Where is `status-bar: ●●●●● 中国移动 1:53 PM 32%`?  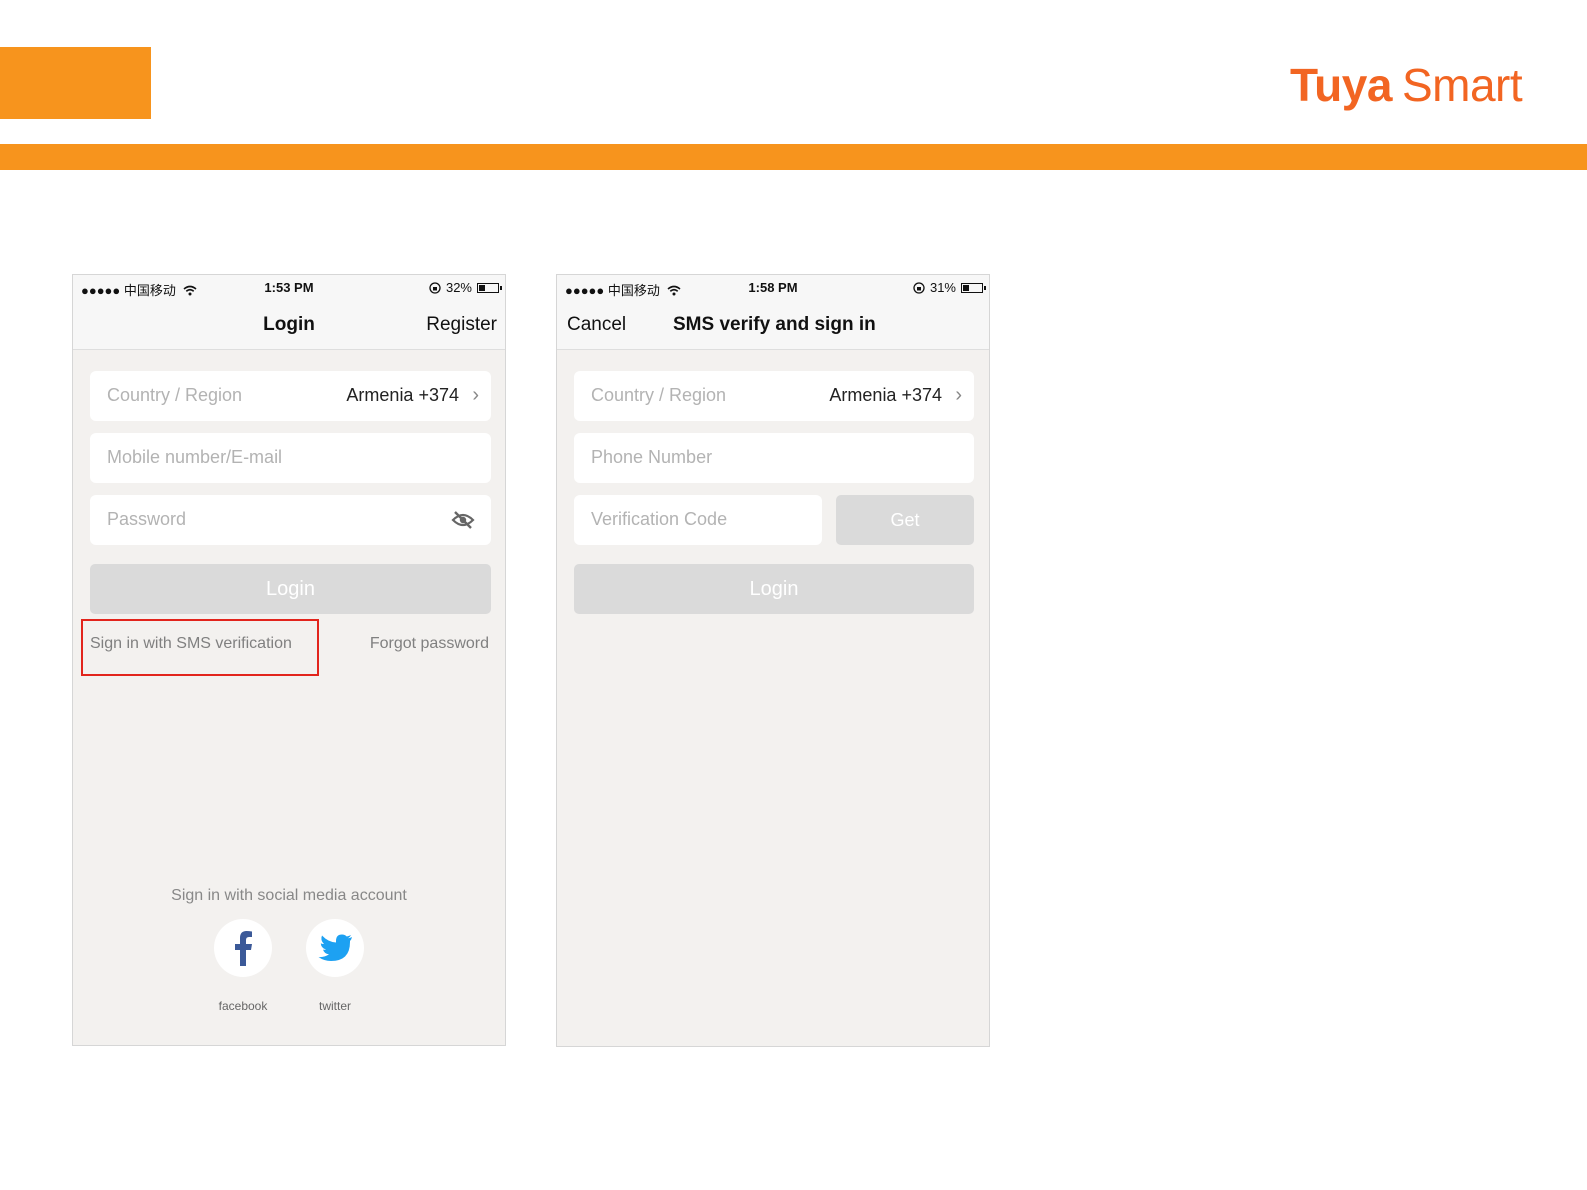
status-bar: ●●●●● 中国移动 1:53 PM 32% is located at coordinates (289, 288).